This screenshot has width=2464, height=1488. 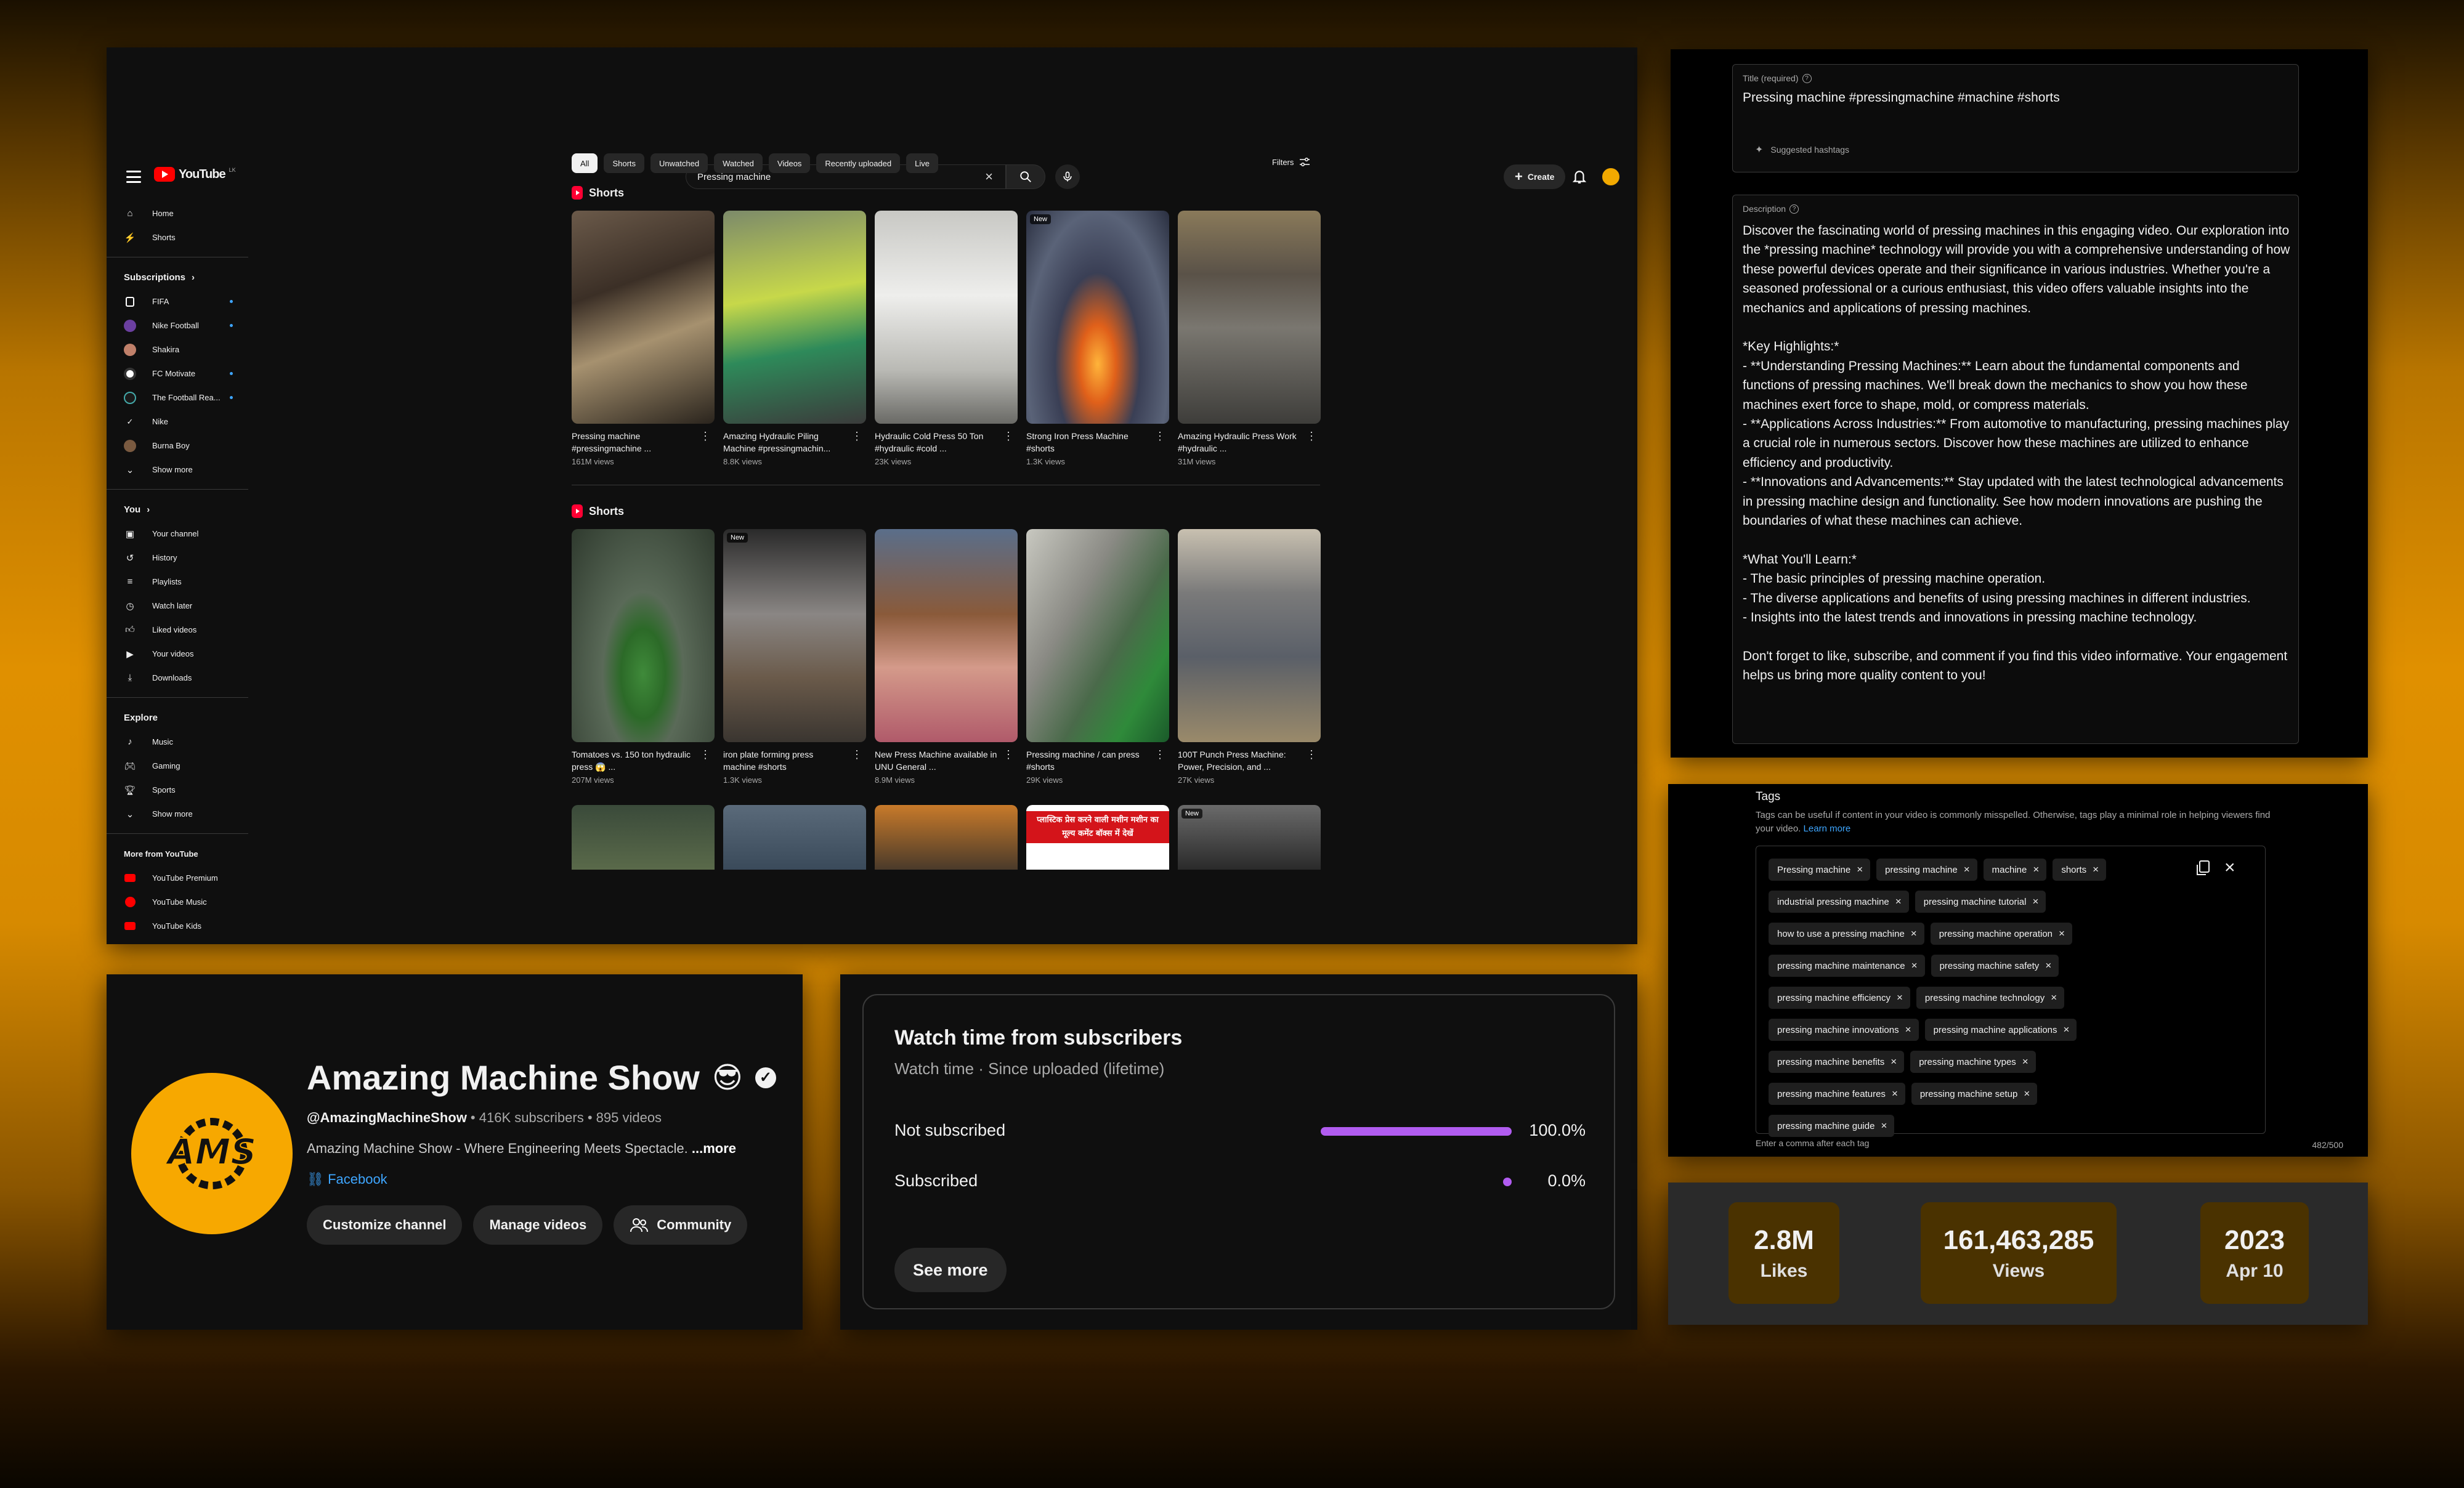 I want to click on sidebar-item-gaming: 🎮︎ Gaming, so click(x=177, y=766).